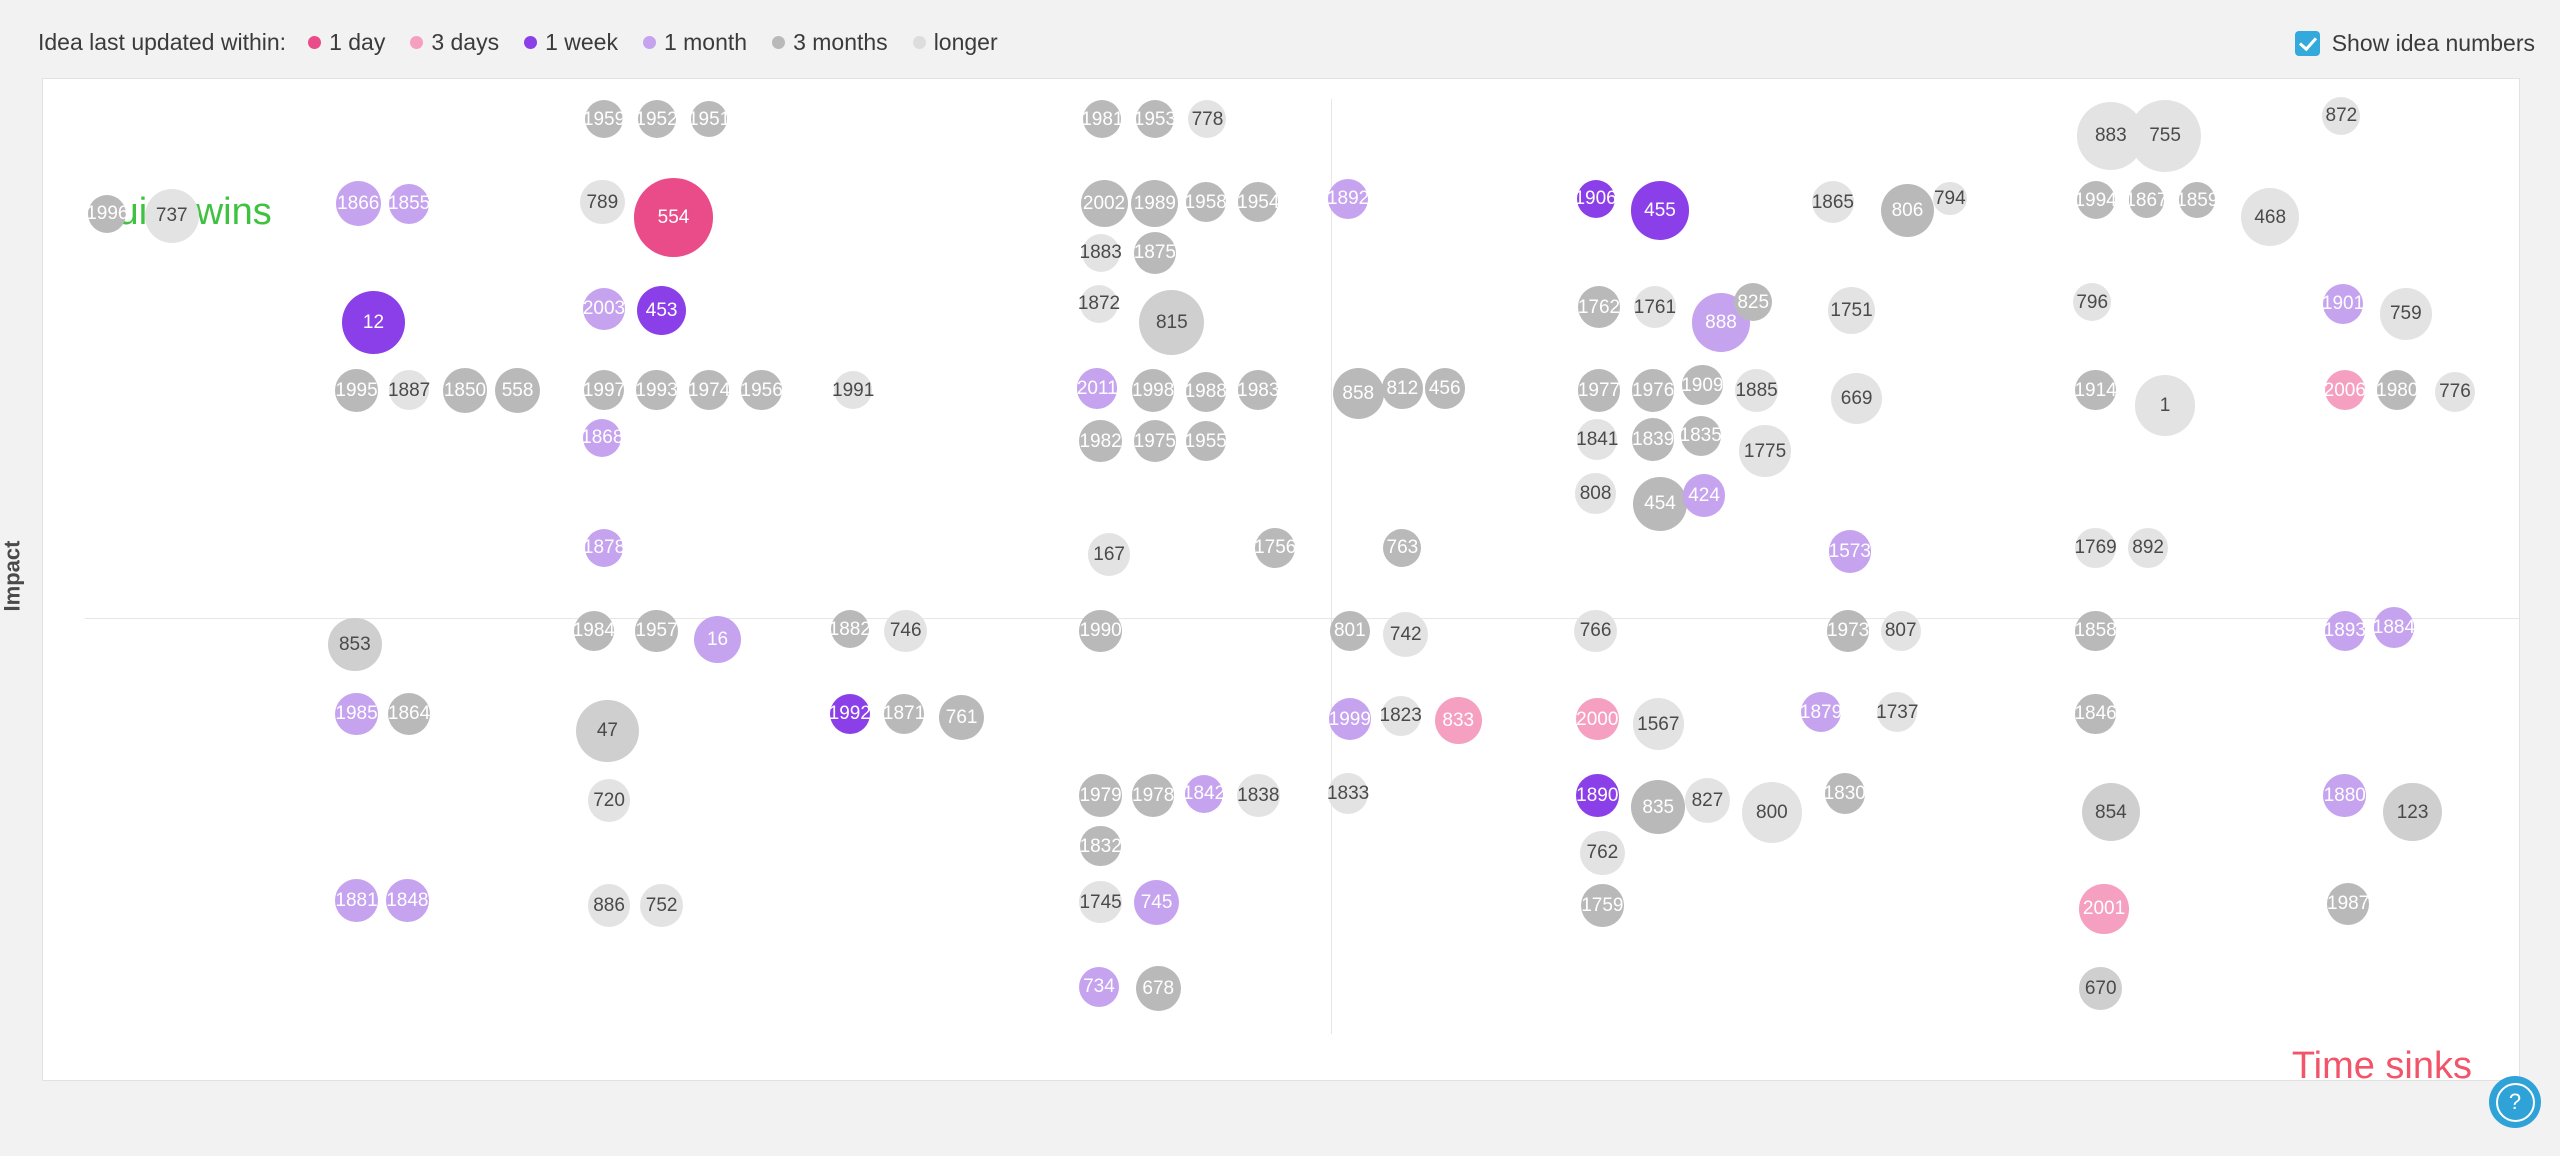 The width and height of the screenshot is (2560, 1156). What do you see at coordinates (1660, 503) in the screenshot?
I see `idea-bubble: 454` at bounding box center [1660, 503].